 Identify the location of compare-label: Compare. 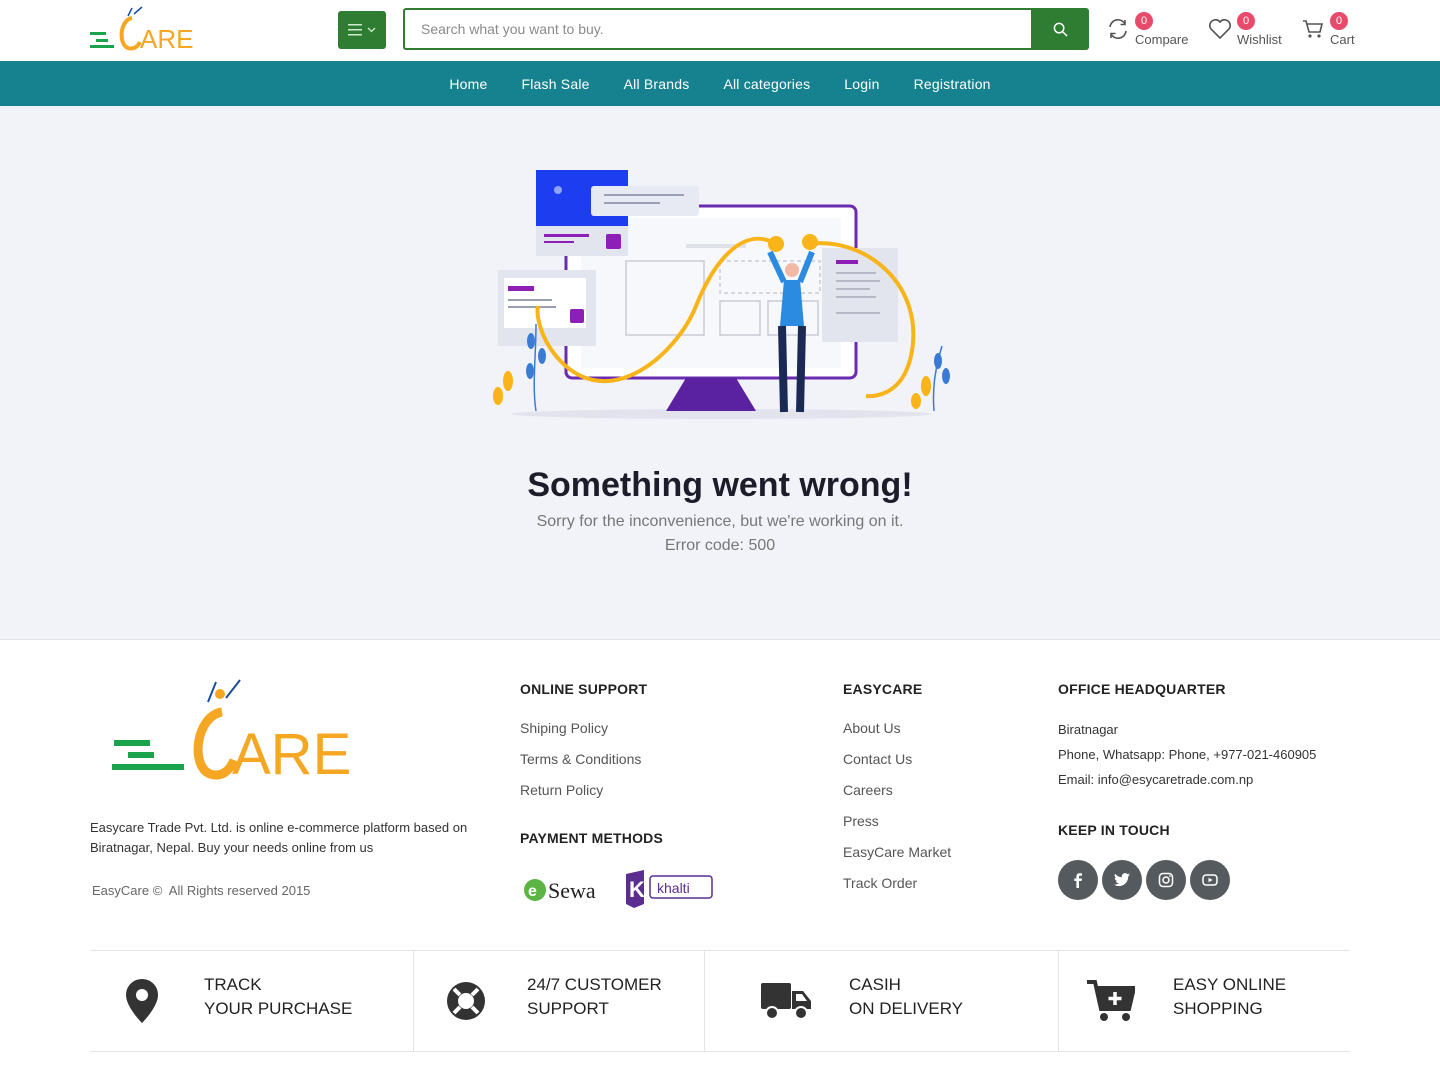
(1162, 39).